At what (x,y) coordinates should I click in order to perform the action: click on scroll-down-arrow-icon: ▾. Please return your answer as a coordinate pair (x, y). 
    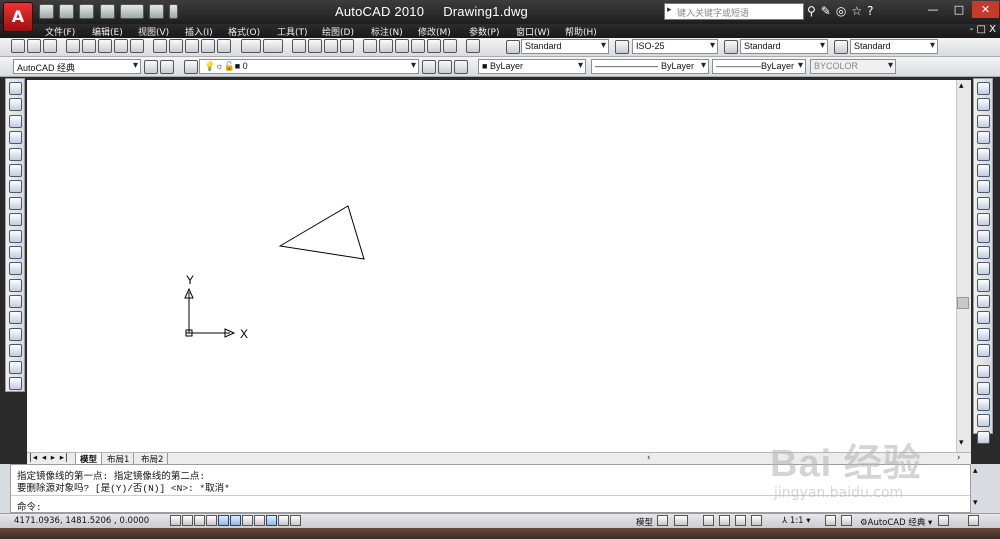
    Looking at the image, I should click on (975, 503).